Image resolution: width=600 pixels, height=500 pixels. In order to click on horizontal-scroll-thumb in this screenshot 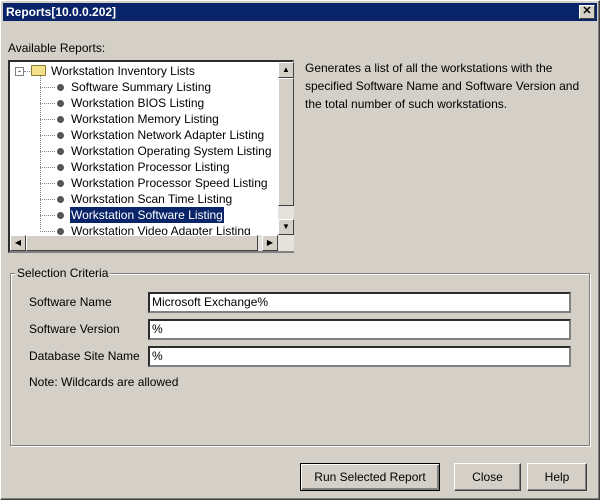, I will do `click(142, 243)`.